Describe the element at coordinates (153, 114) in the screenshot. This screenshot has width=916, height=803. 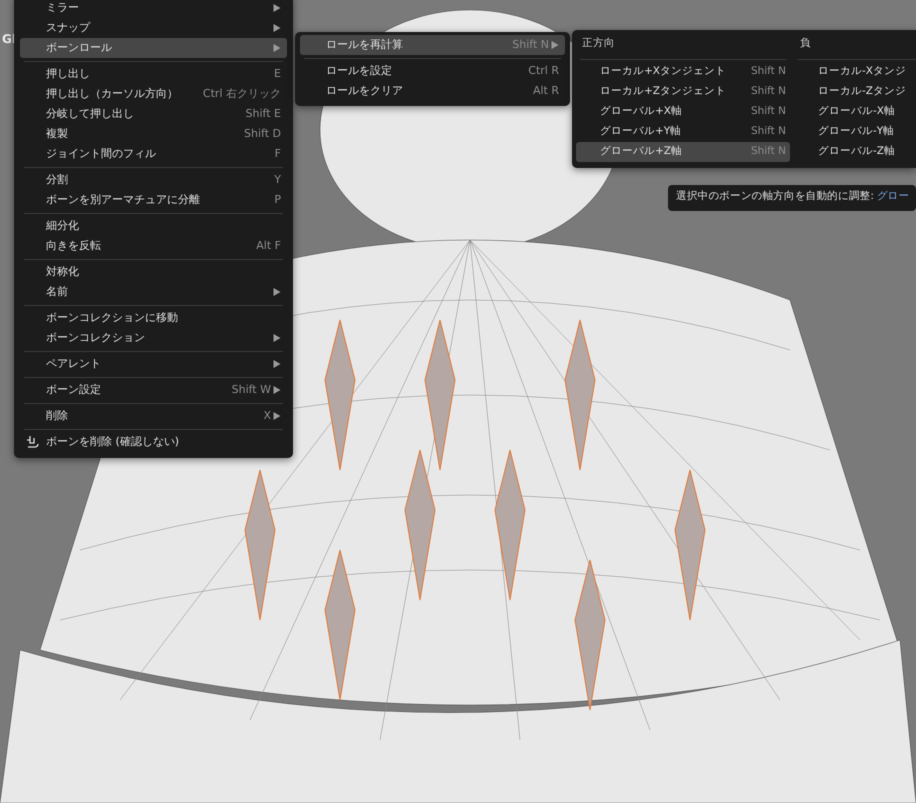
I see `menu-item: 分岐して押し出し Shift E` at that location.